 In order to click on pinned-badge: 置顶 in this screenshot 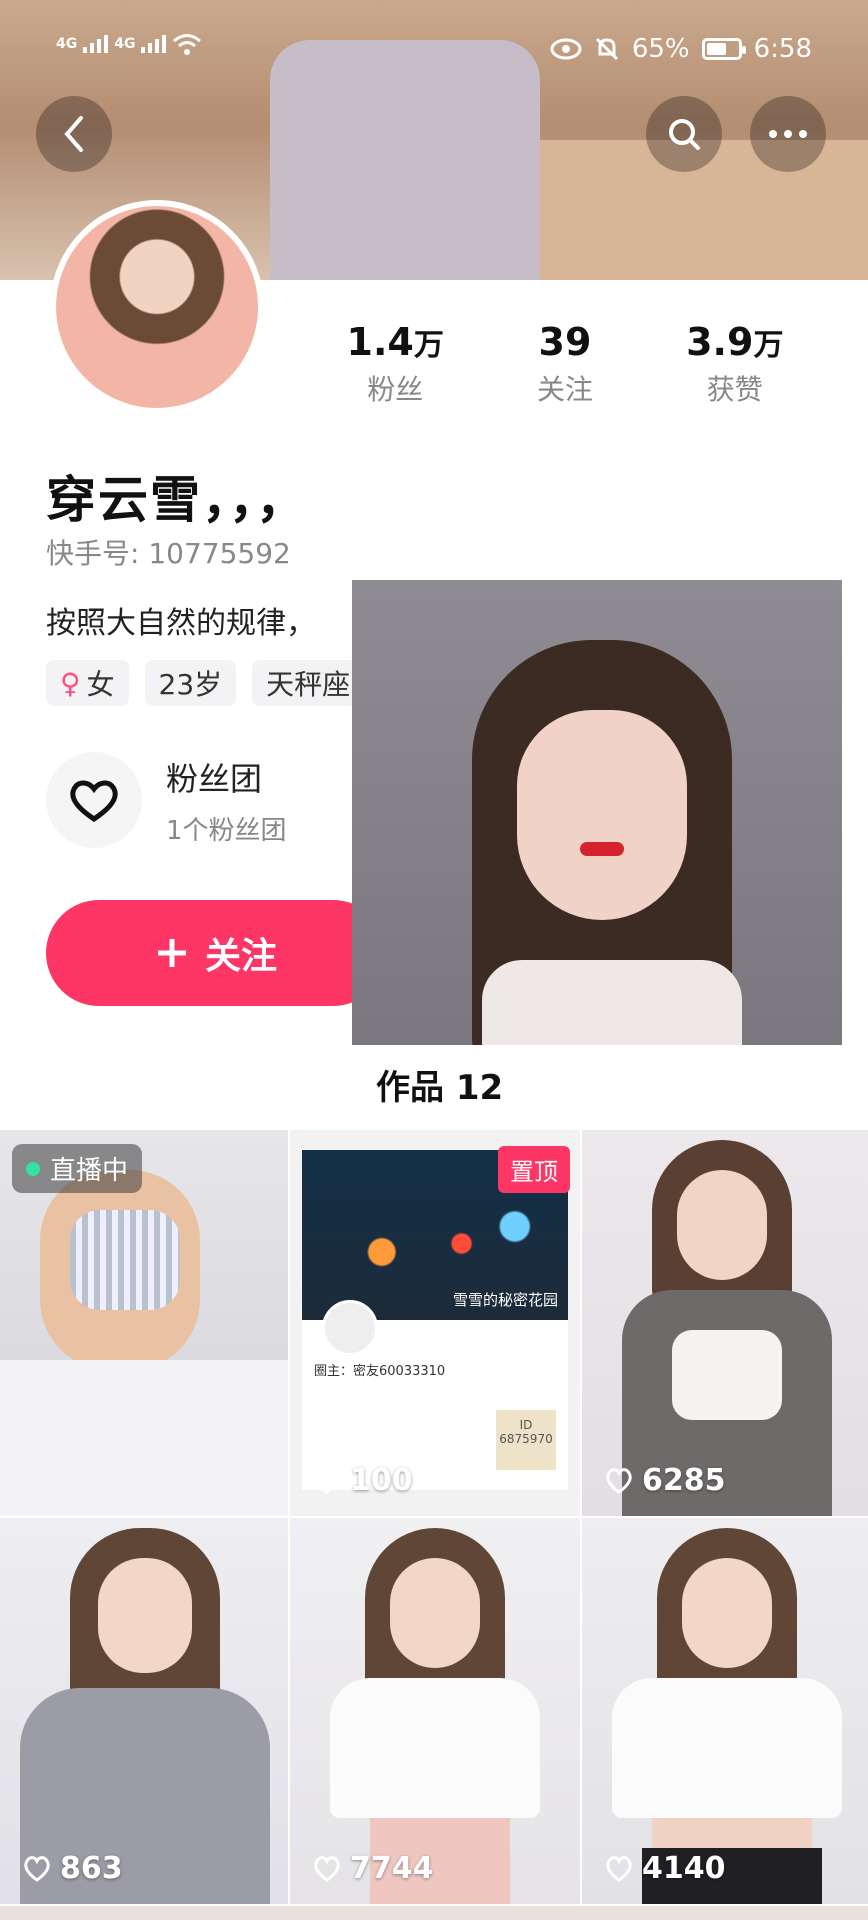, I will do `click(534, 1169)`.